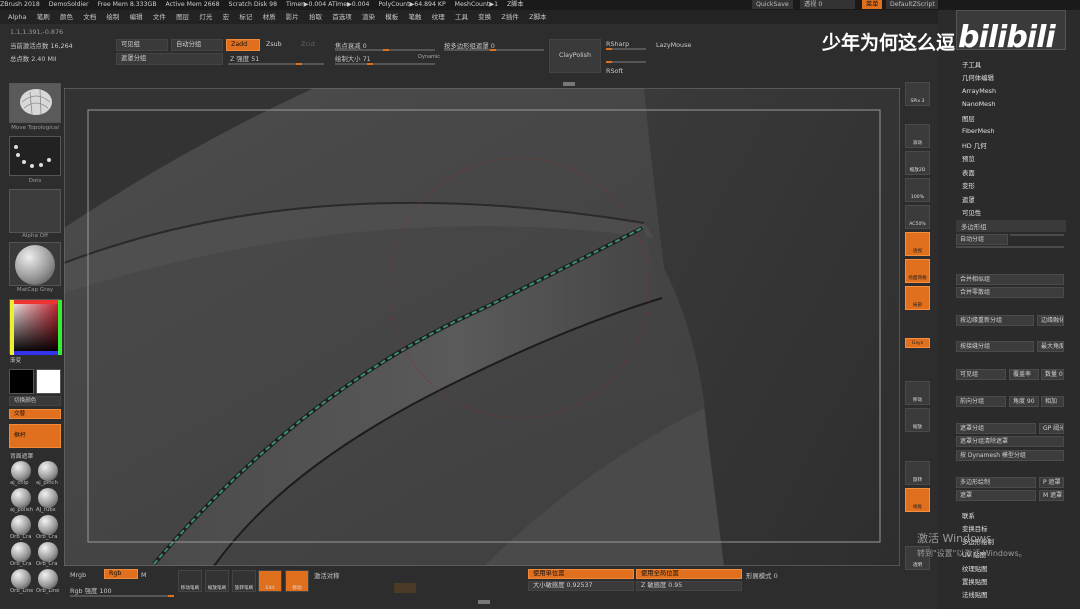  I want to click on menu-item: 变换, so click(484, 17).